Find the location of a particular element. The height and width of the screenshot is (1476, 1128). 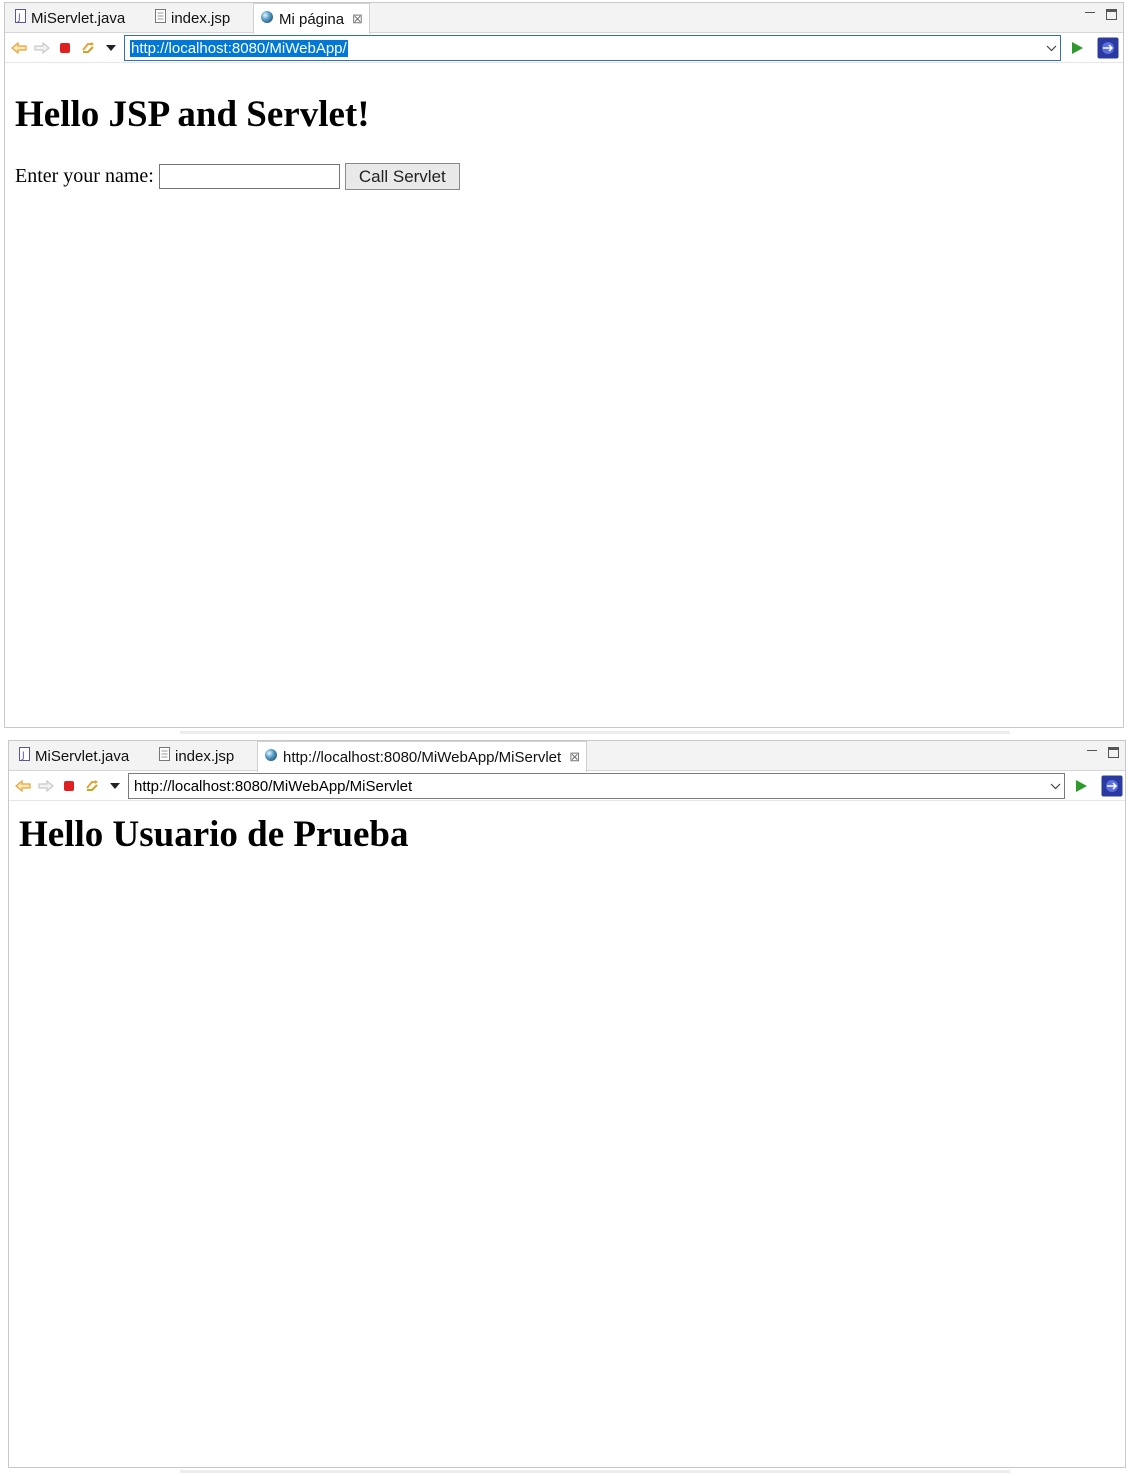

tab-label: Mi página is located at coordinates (312, 19).